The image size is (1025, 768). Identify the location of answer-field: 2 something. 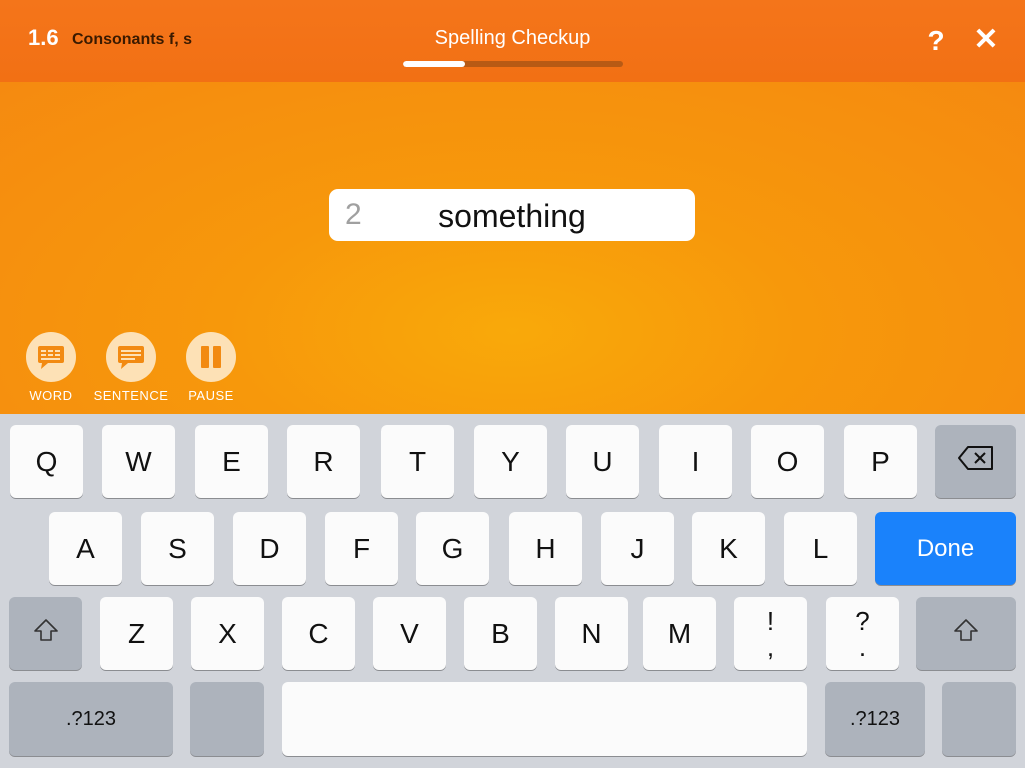
(512, 215).